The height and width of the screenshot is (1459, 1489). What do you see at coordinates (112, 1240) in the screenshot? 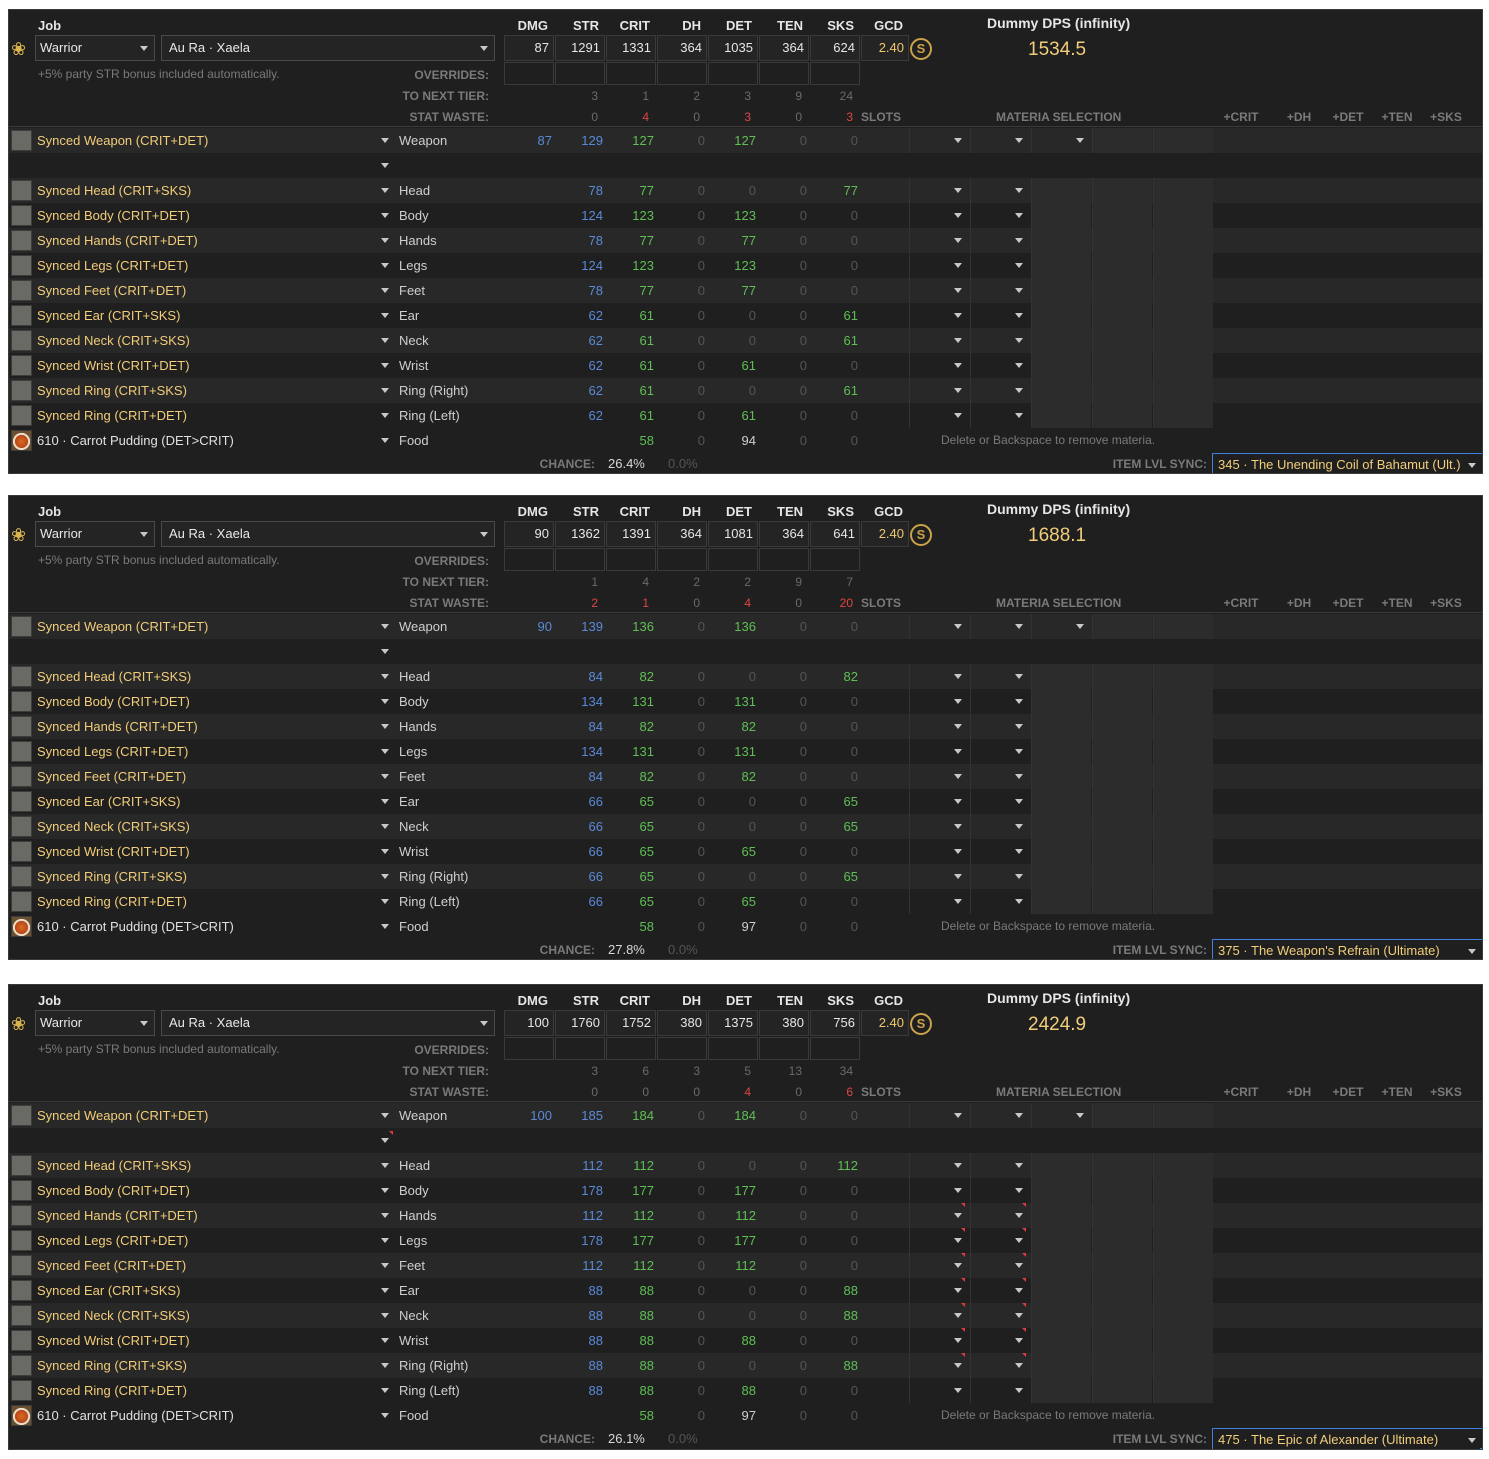
I see `gear-item-name: Synced Legs (CRIT+DET)` at bounding box center [112, 1240].